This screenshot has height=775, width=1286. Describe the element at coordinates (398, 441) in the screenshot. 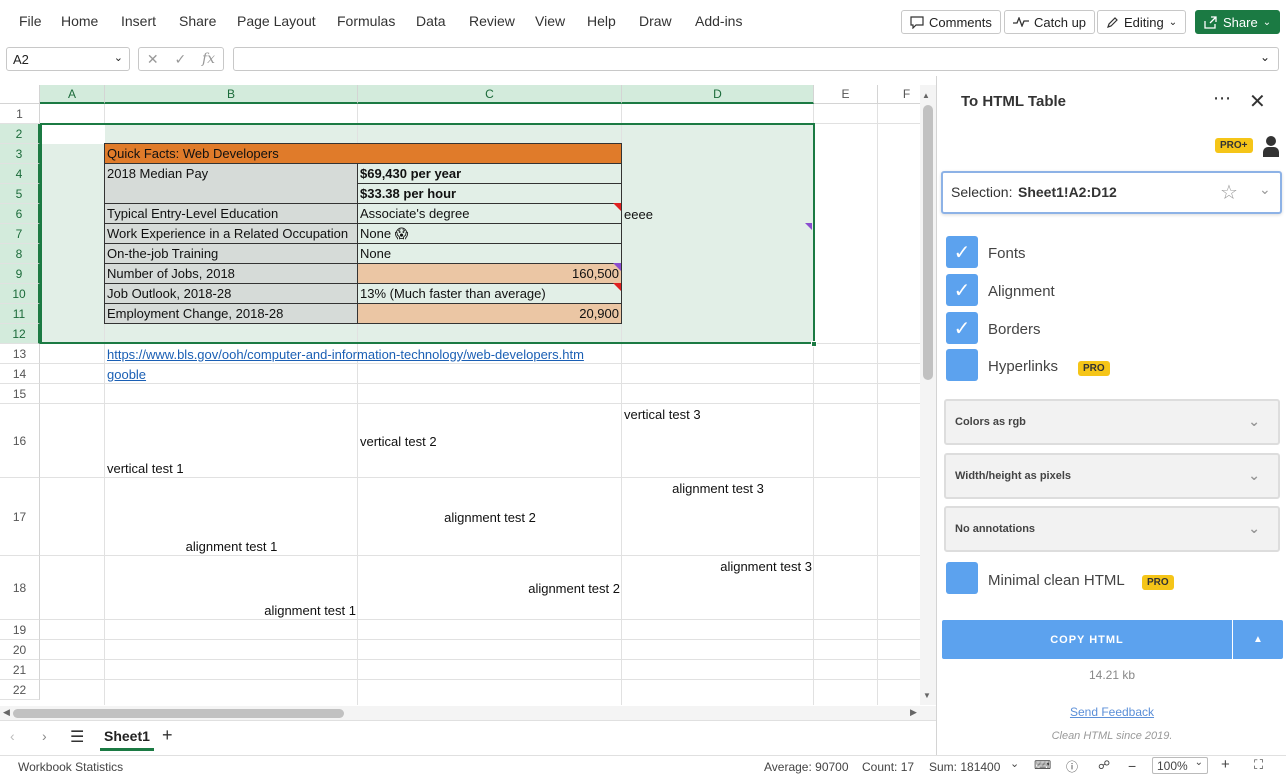

I see `cell-c16: vertical test 2` at that location.